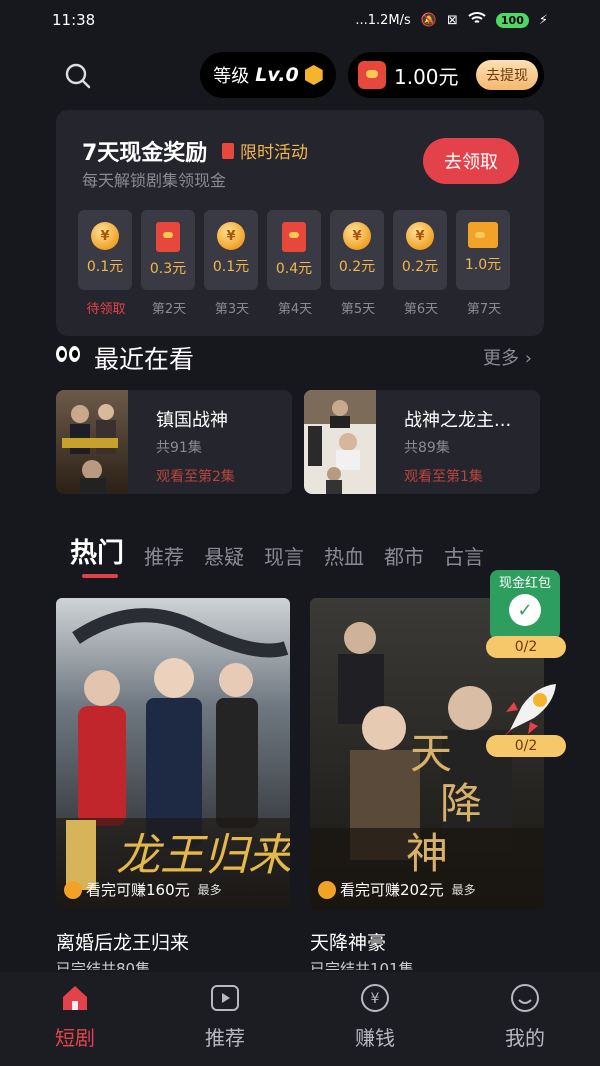 This screenshot has height=1066, width=600. Describe the element at coordinates (375, 1019) in the screenshot. I see `nav-earn: ¥ 赚钱` at that location.